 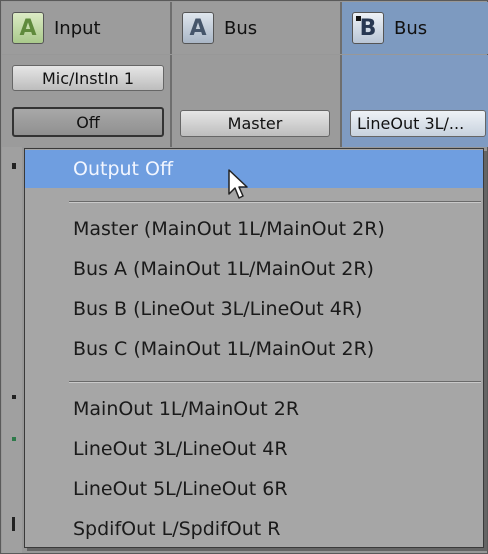 I want to click on input-header-label: Input, so click(x=77, y=28).